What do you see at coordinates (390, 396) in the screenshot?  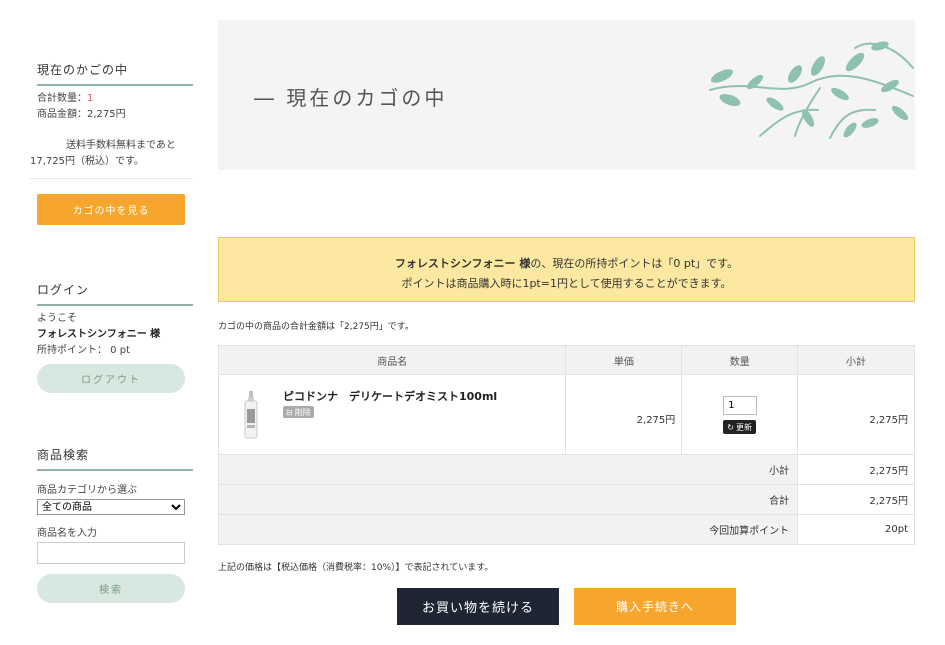 I see `product-name: ピコドンナ デリケートデオミスト100ml` at bounding box center [390, 396].